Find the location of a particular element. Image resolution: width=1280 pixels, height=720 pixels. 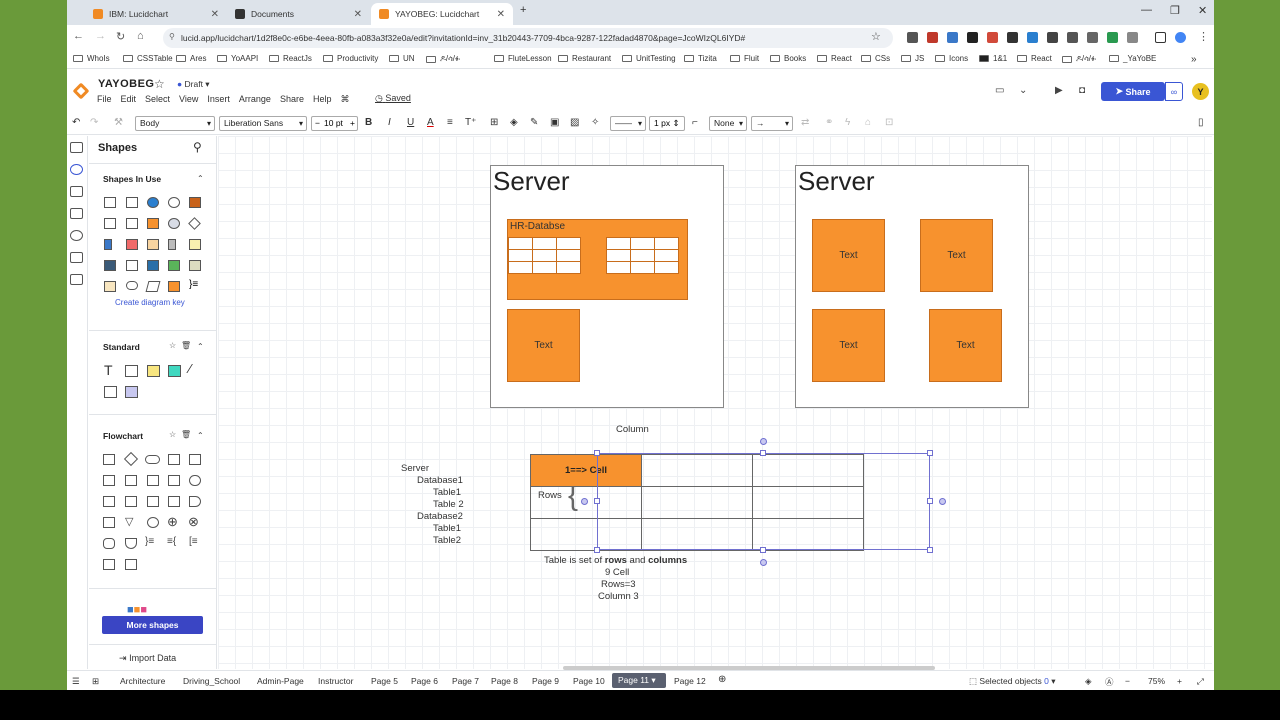

forward-icon: → is located at coordinates (100, 36).